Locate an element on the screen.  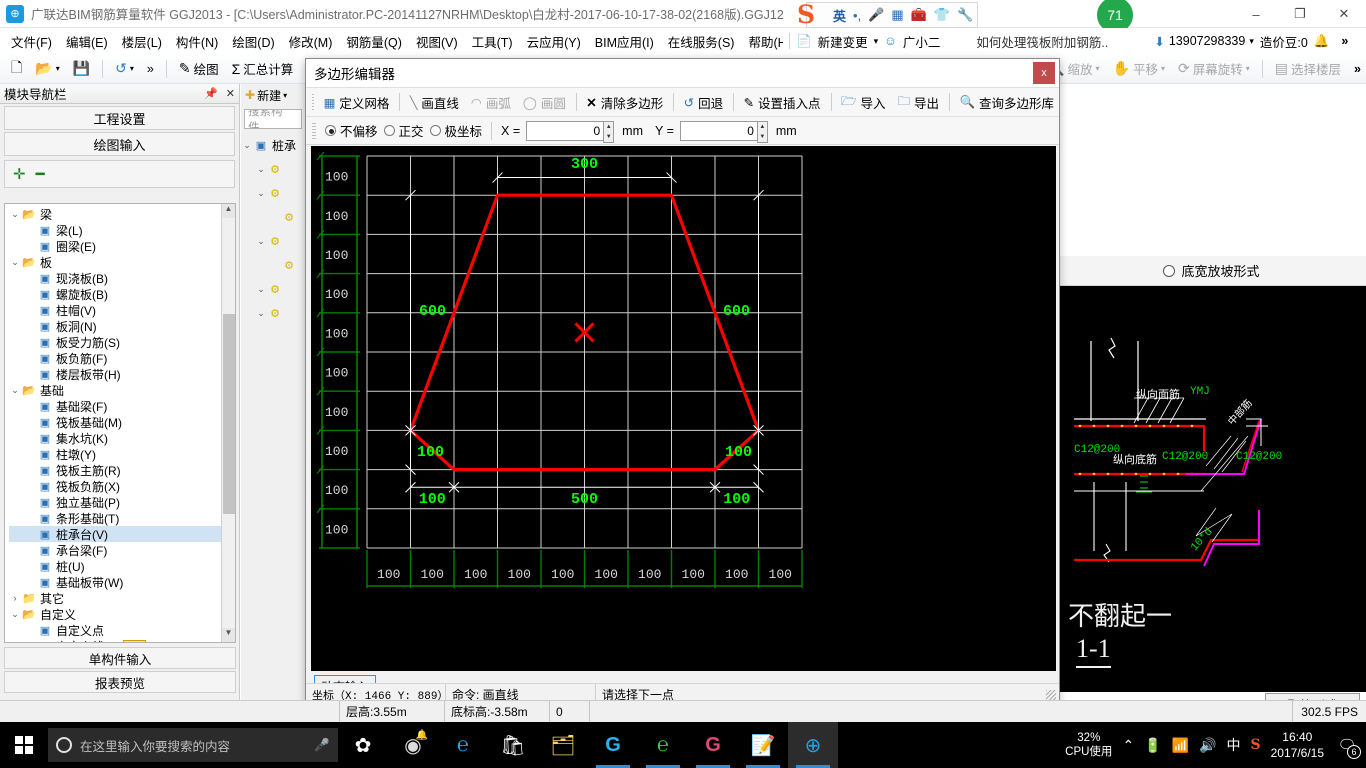
dialog-close-button: x is located at coordinates (1044, 73).